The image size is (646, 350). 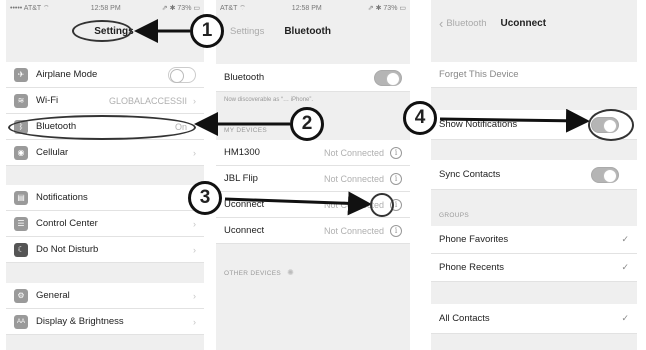 What do you see at coordinates (105, 101) in the screenshot?
I see `wifi-row: ≋ Wi-Fi GLOBALACCESSII ›` at bounding box center [105, 101].